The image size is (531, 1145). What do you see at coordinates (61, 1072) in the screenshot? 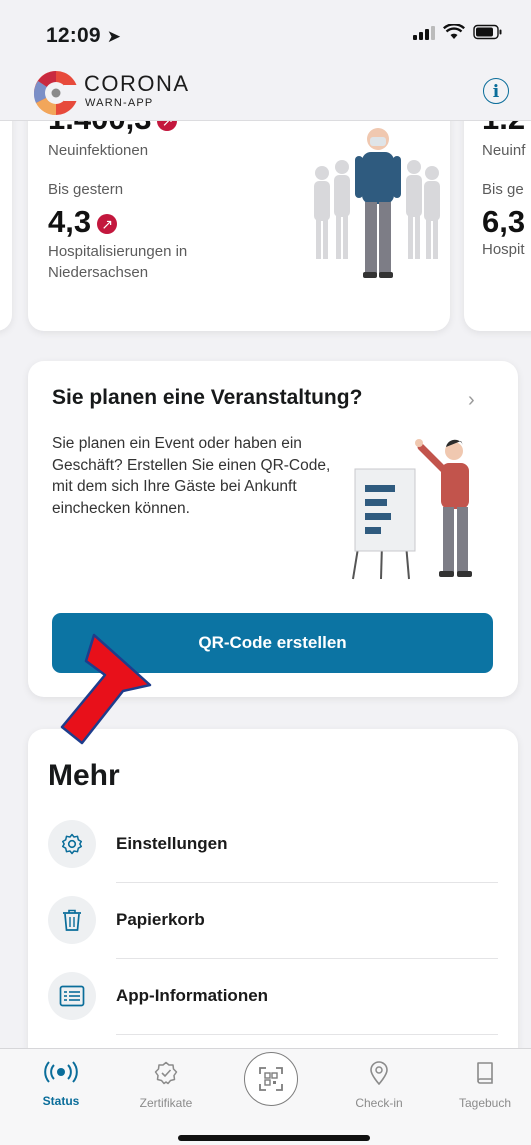
I see `status-broadcast-icon` at bounding box center [61, 1072].